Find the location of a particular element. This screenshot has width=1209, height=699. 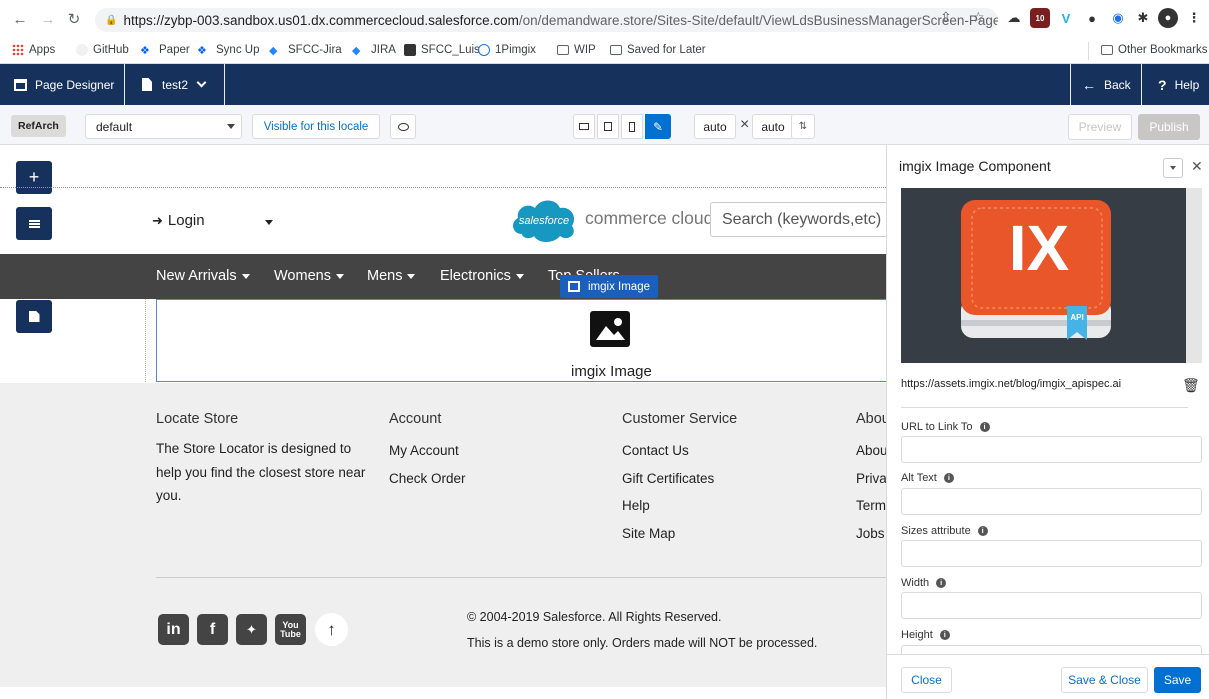

salesforce-cloud-logo: salesforce is located at coordinates (544, 219).